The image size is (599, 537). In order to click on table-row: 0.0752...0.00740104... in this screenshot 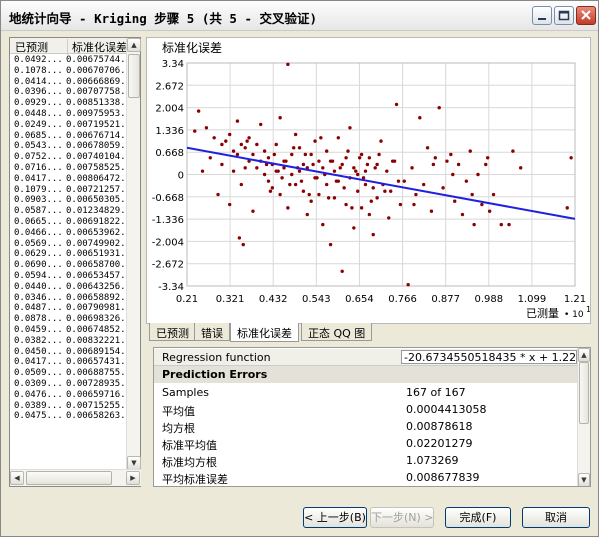, I will do `click(68, 157)`.